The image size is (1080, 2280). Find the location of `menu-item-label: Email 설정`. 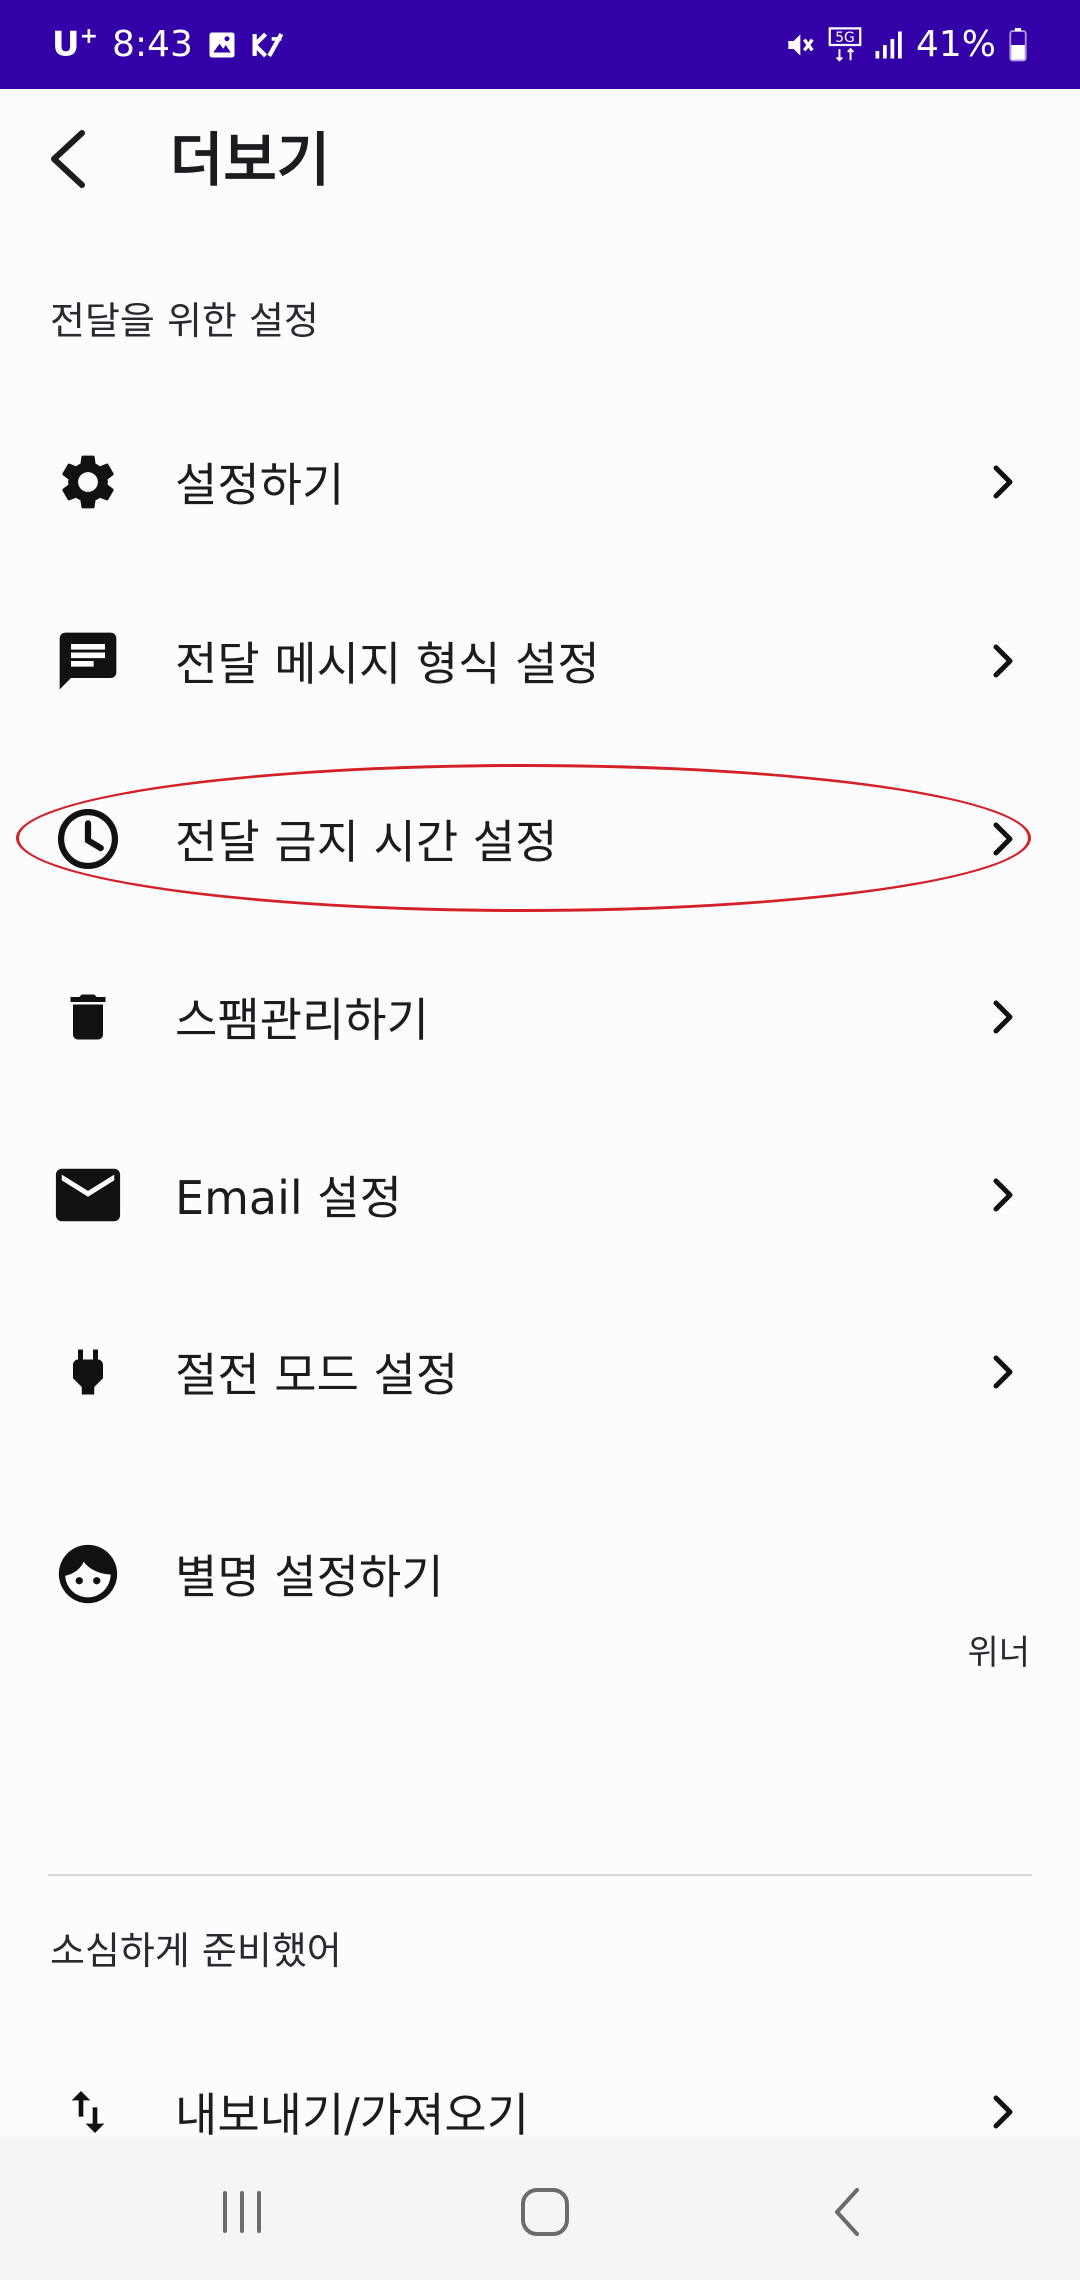

menu-item-label: Email 설정 is located at coordinates (288, 1198).